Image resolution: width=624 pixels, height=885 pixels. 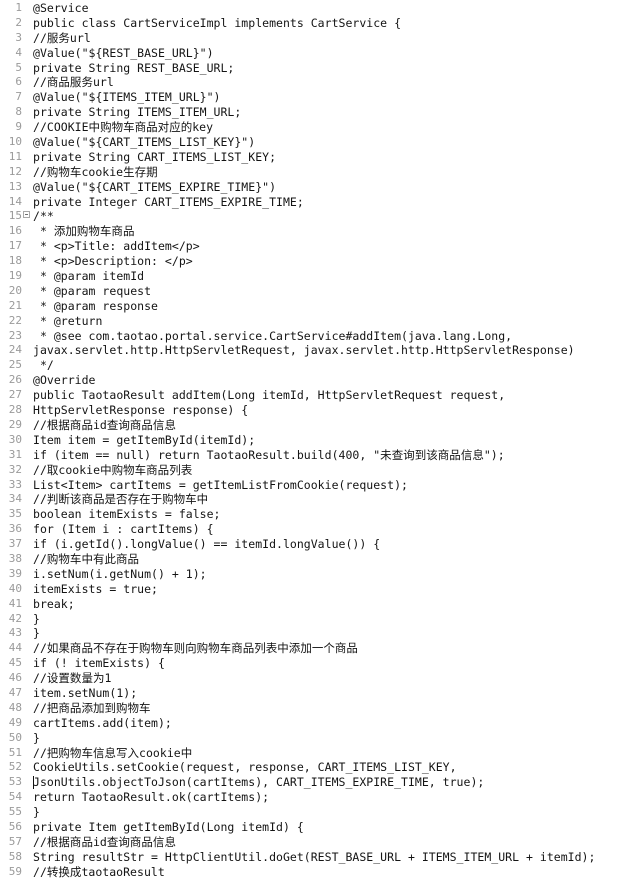 What do you see at coordinates (15, 142) in the screenshot?
I see `line-number: 10` at bounding box center [15, 142].